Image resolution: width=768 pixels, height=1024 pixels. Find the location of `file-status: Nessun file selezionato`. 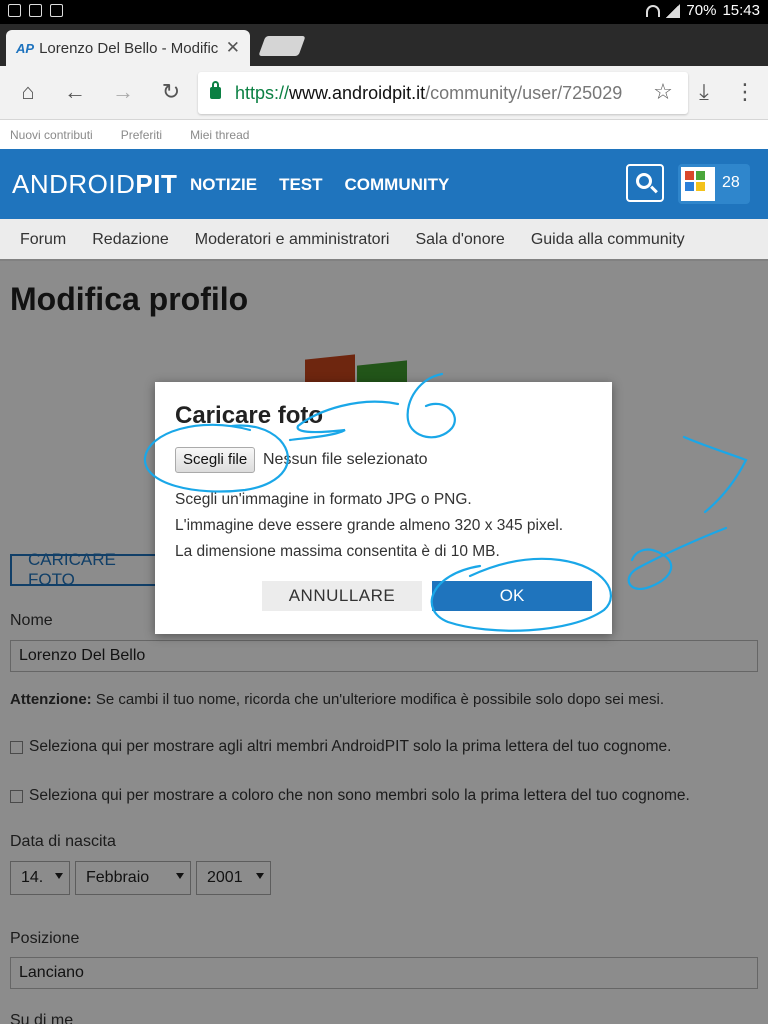

file-status: Nessun file selezionato is located at coordinates (345, 459).